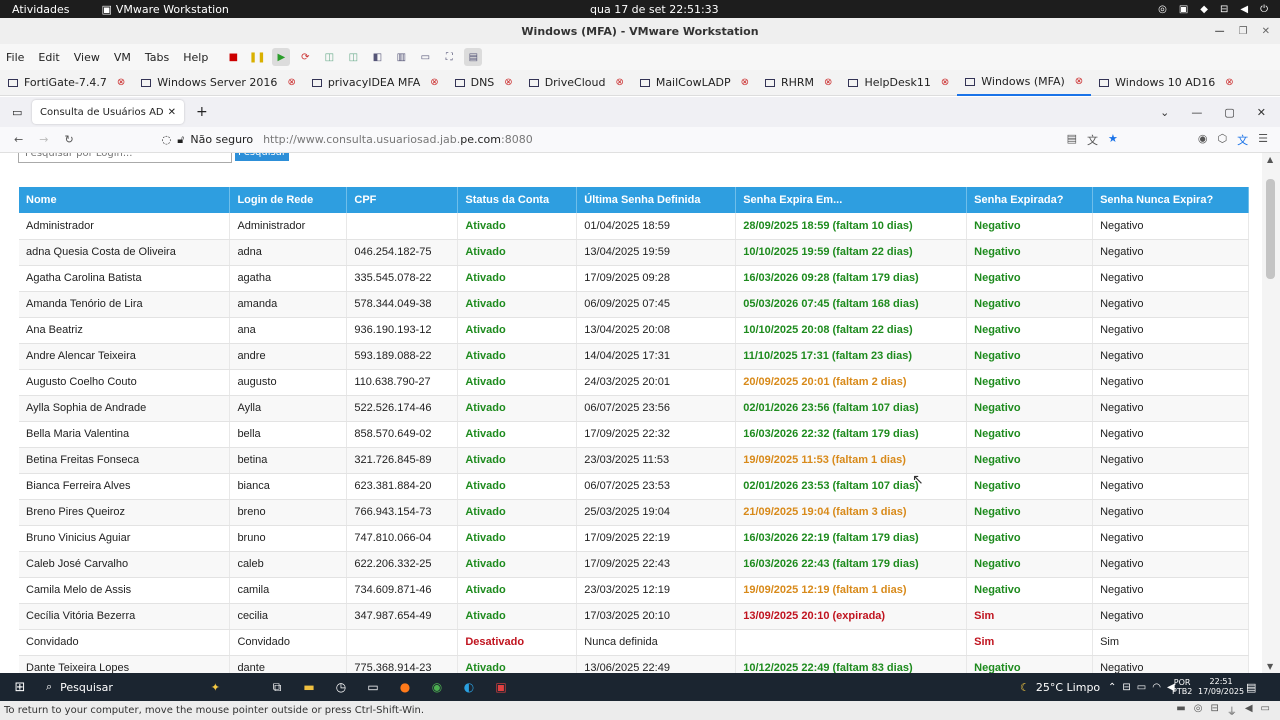  I want to click on extensions-icon: ⬡, so click(1223, 140).